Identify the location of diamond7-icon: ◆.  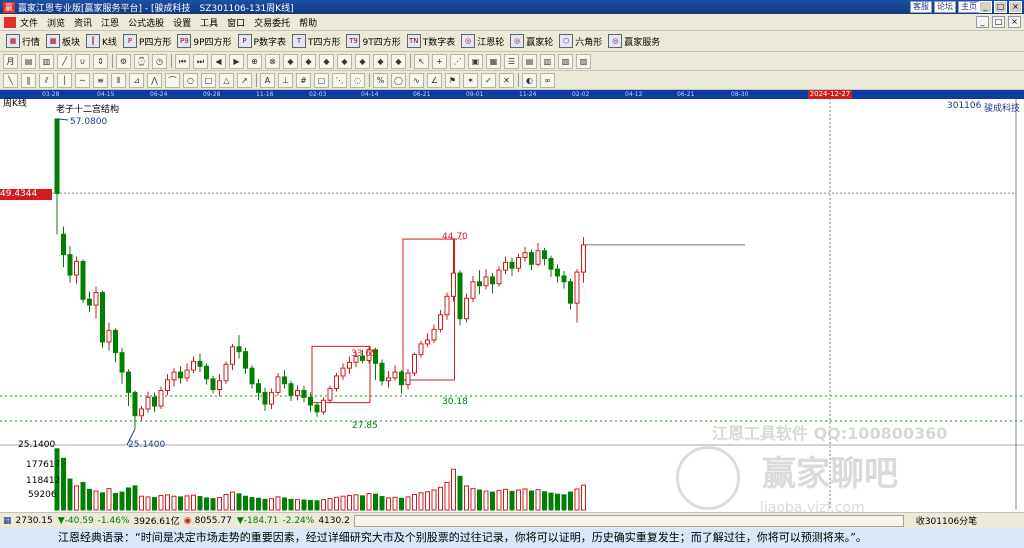
(398, 61).